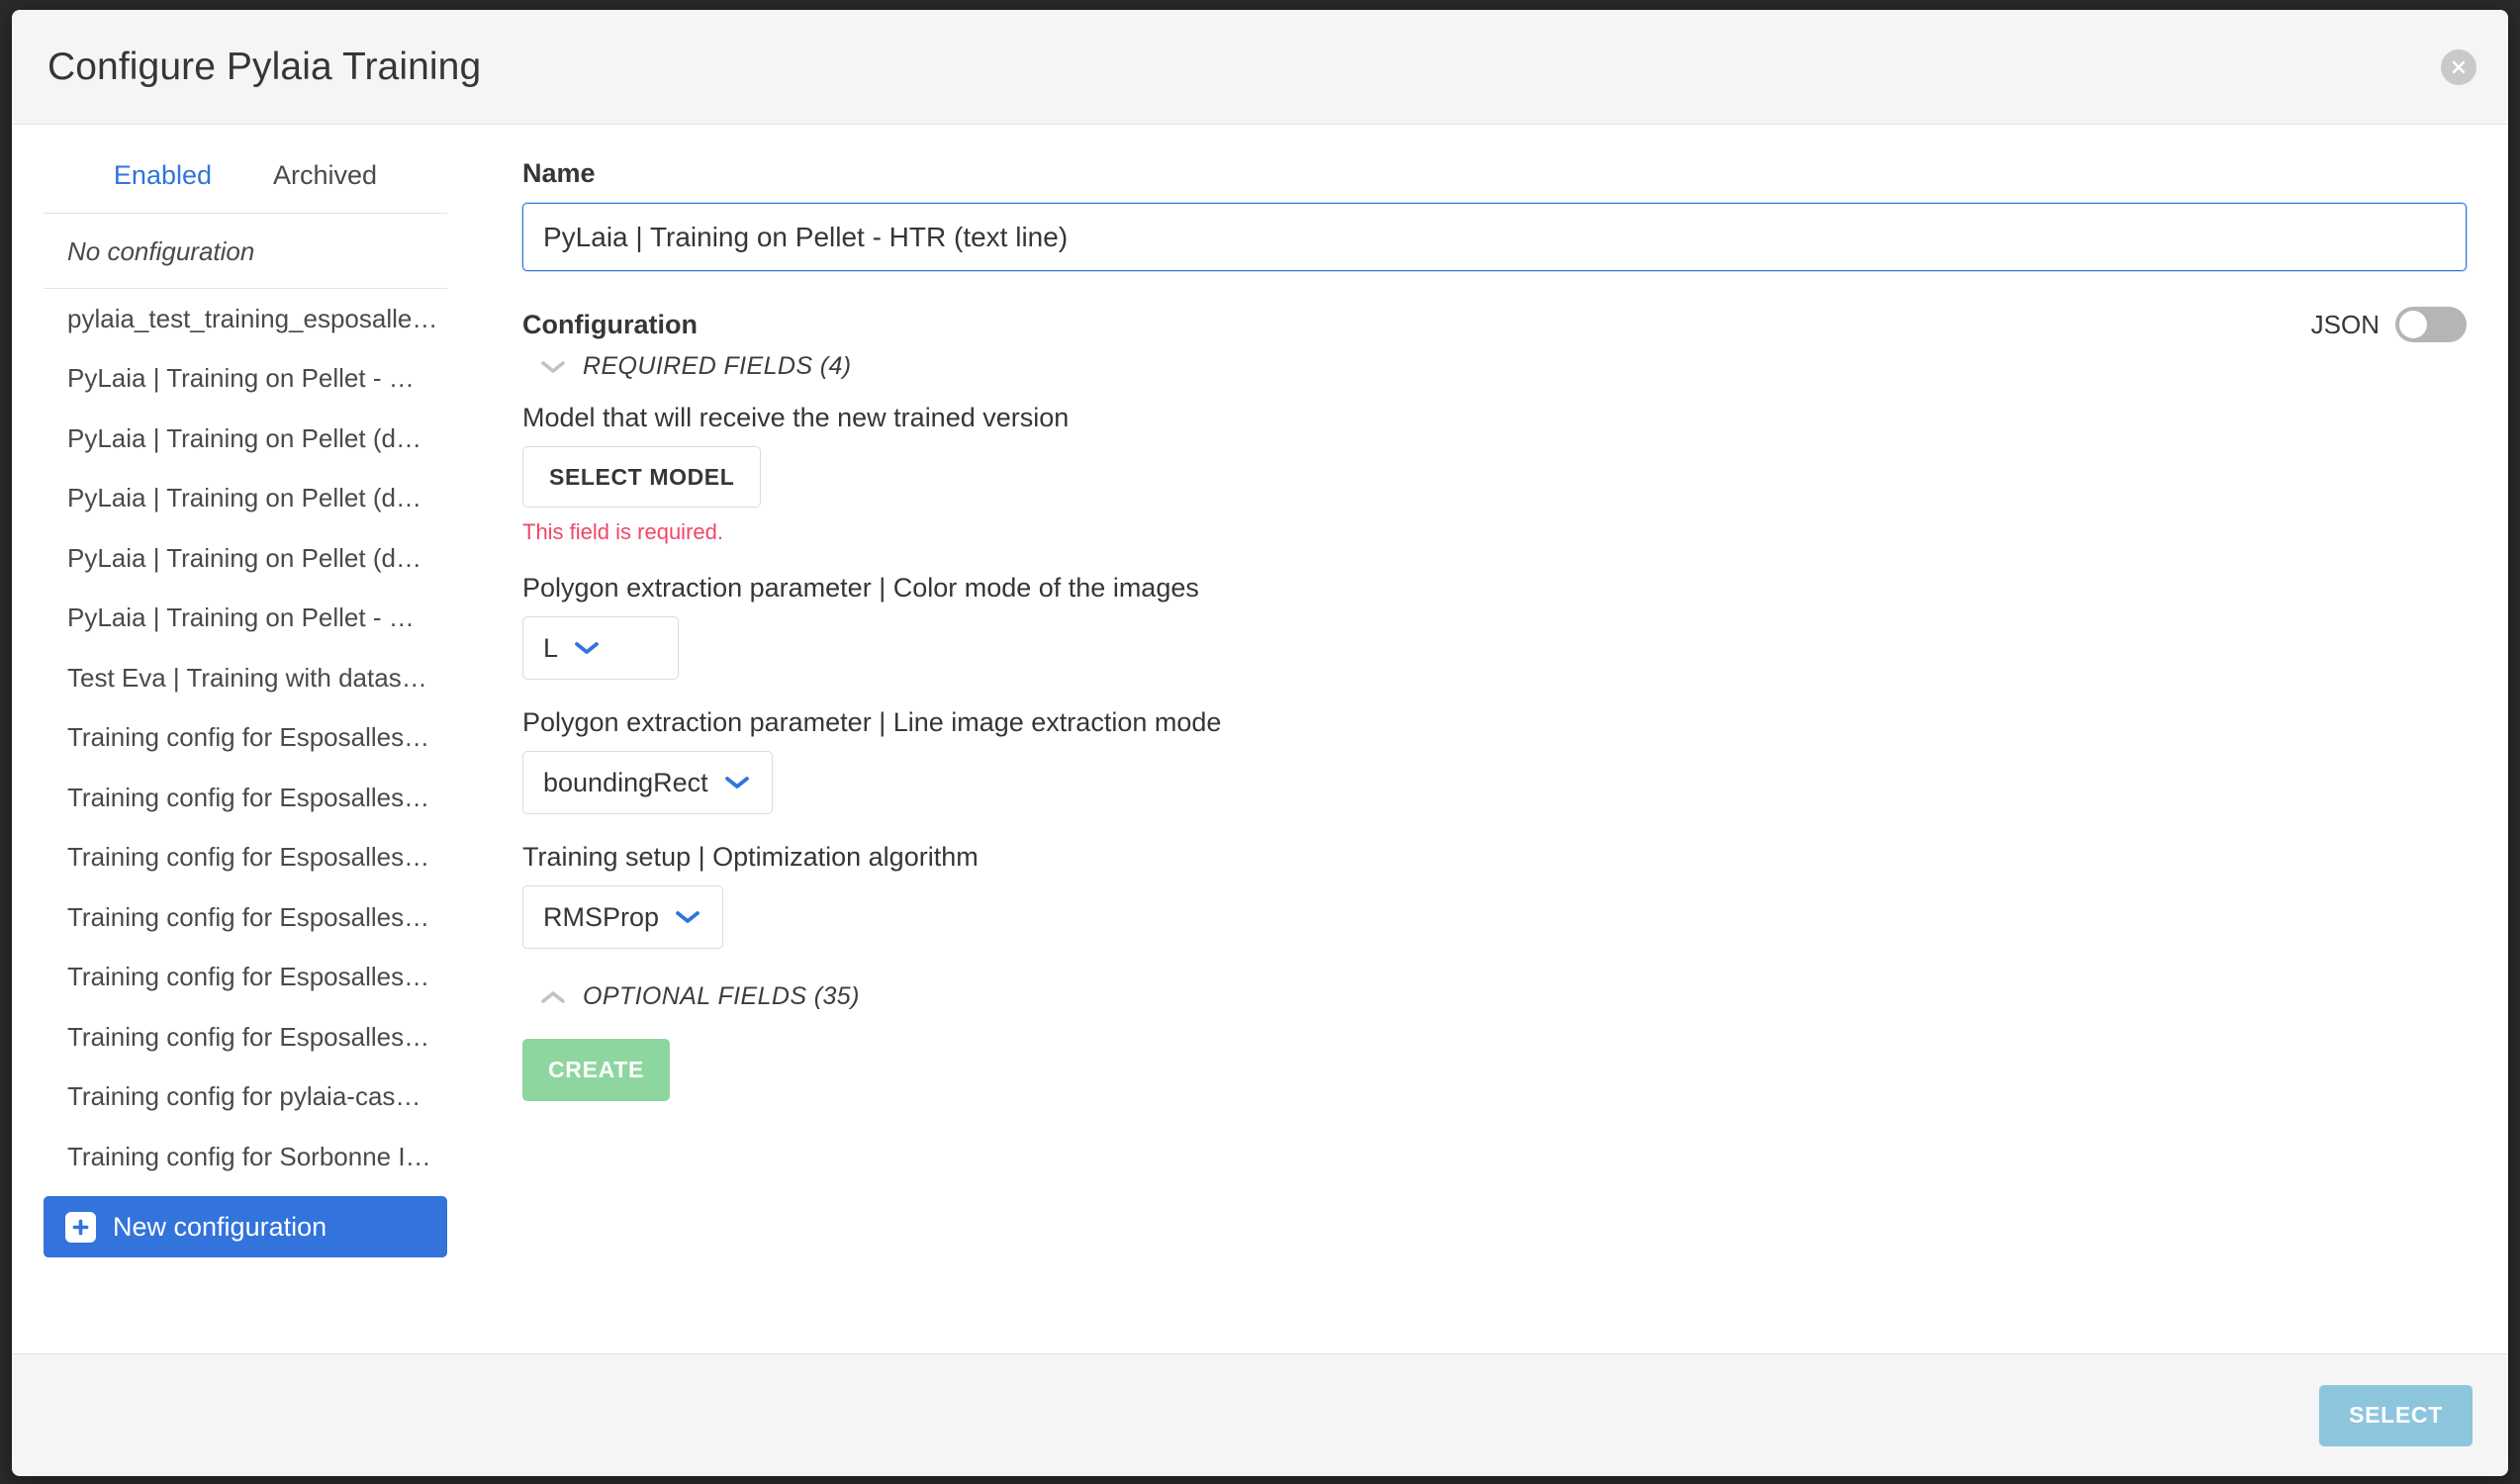 The image size is (2520, 1484). I want to click on close-icon, so click(2458, 66).